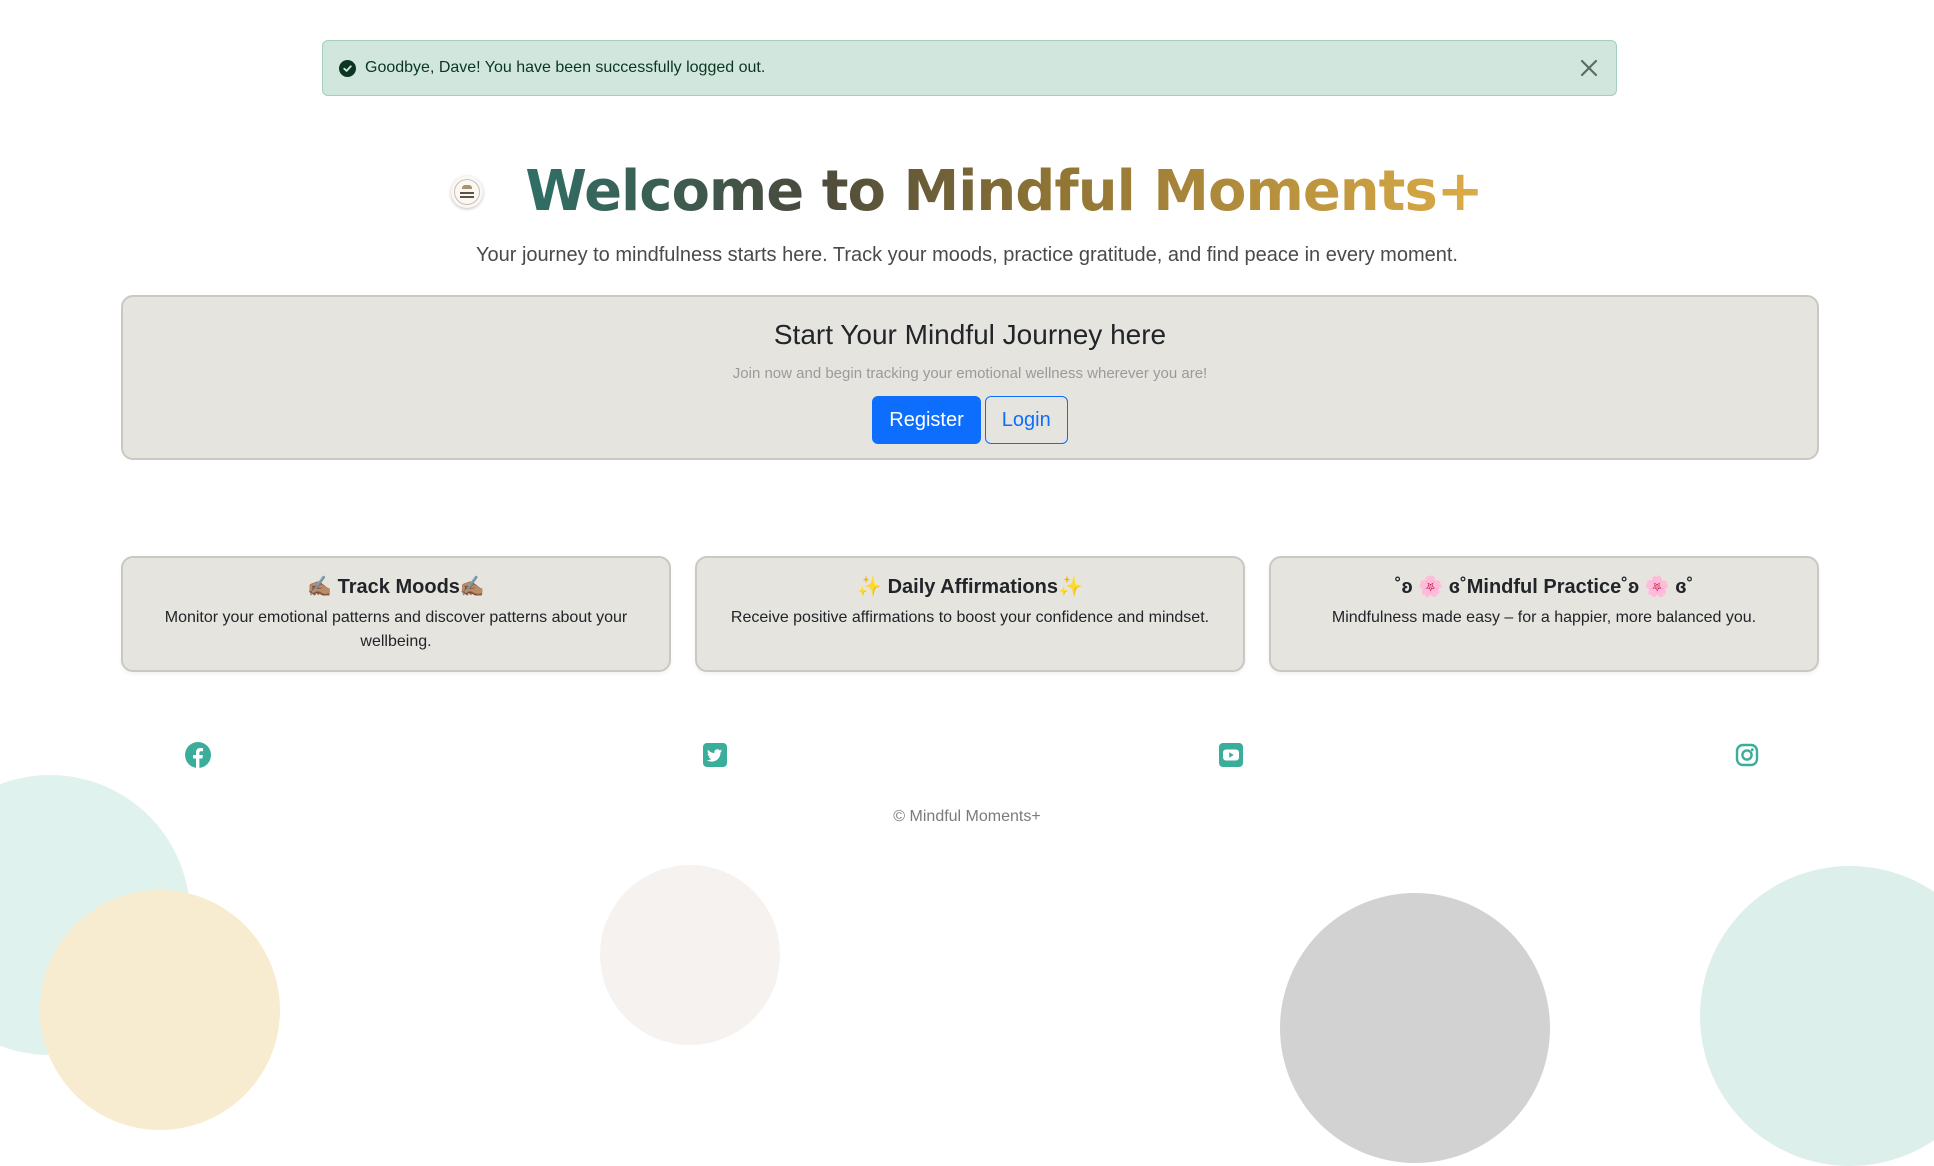 The height and width of the screenshot is (1166, 1934). I want to click on logo-mark-icon, so click(467, 192).